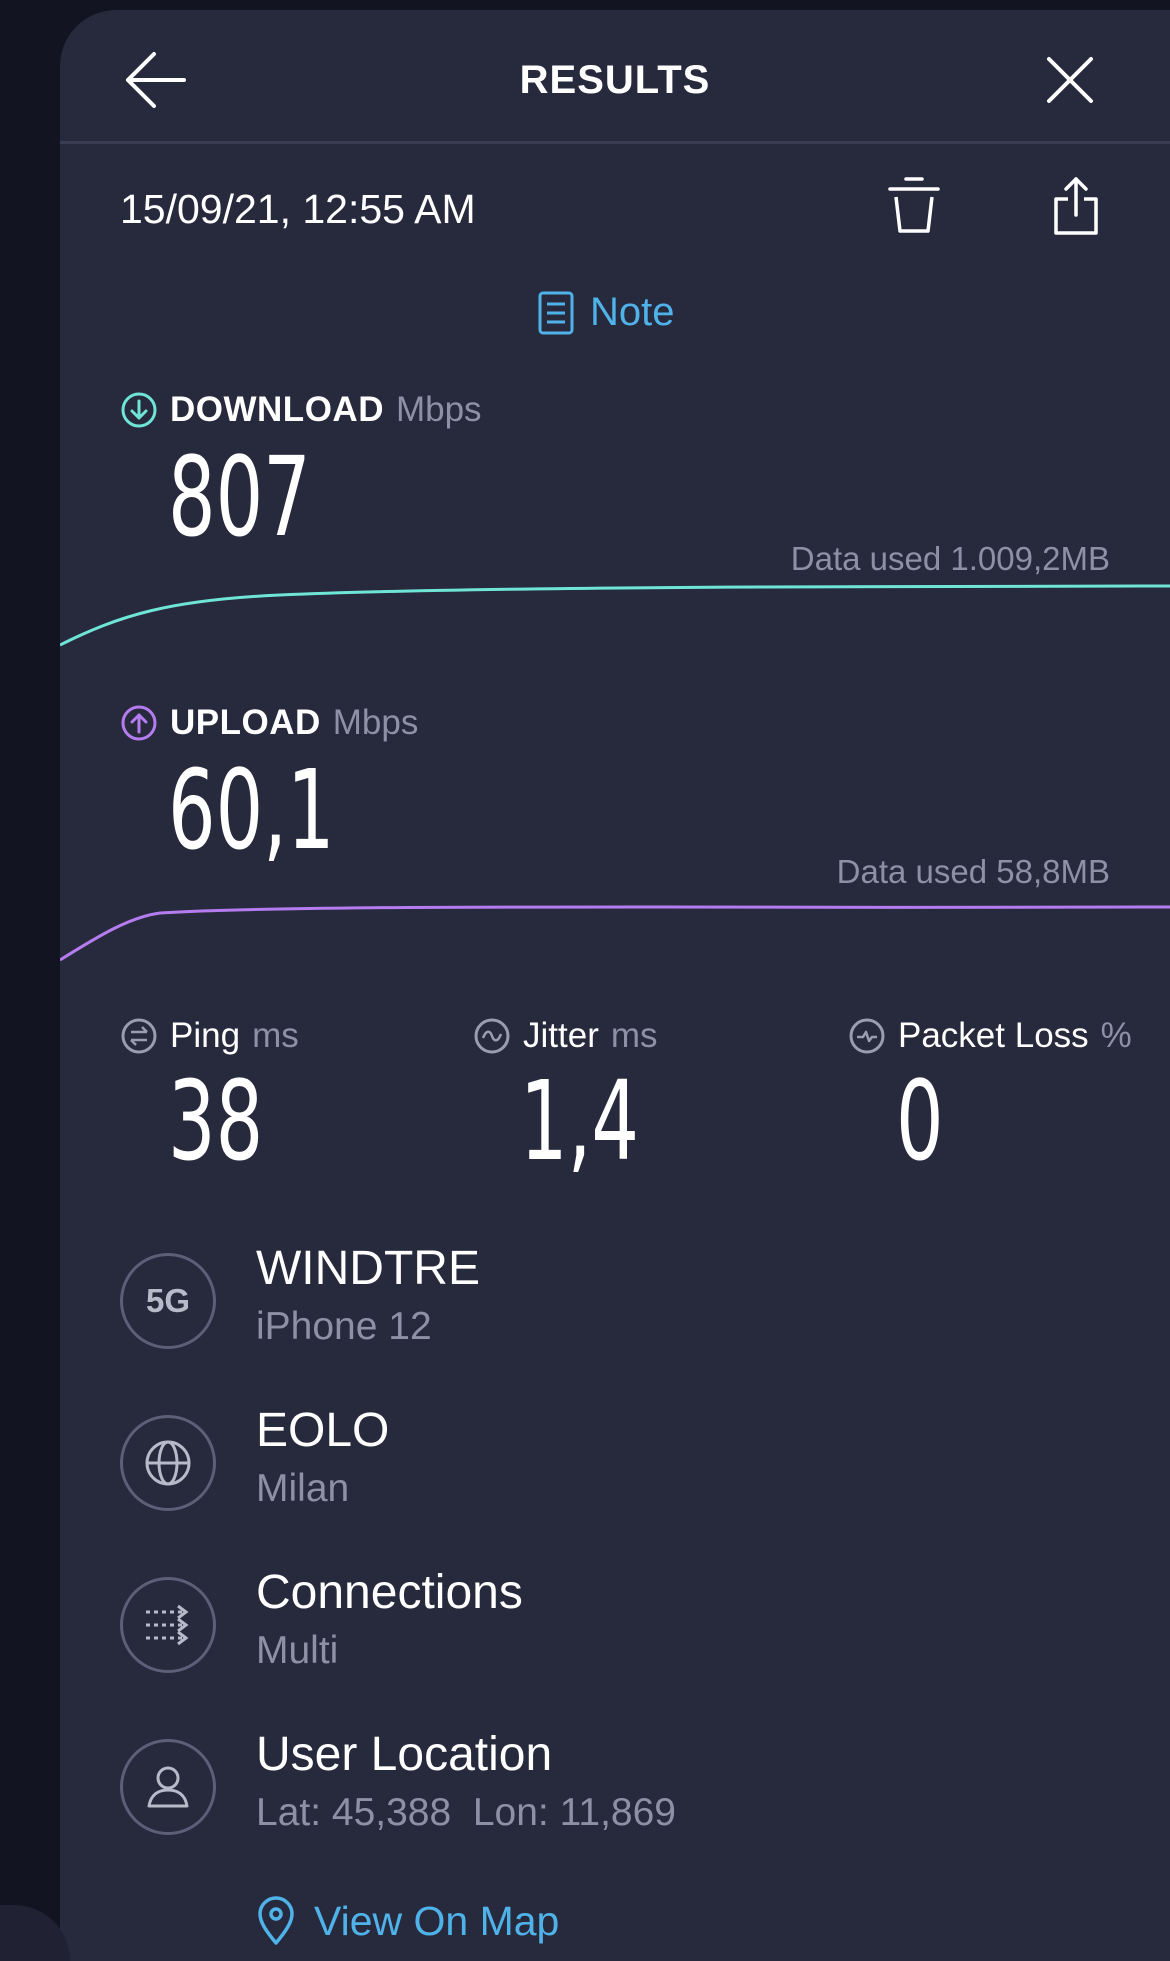 This screenshot has height=1961, width=1170. What do you see at coordinates (620, 1783) in the screenshot?
I see `user-location-row: User Location Lat: 45,388 Lon: 11,869` at bounding box center [620, 1783].